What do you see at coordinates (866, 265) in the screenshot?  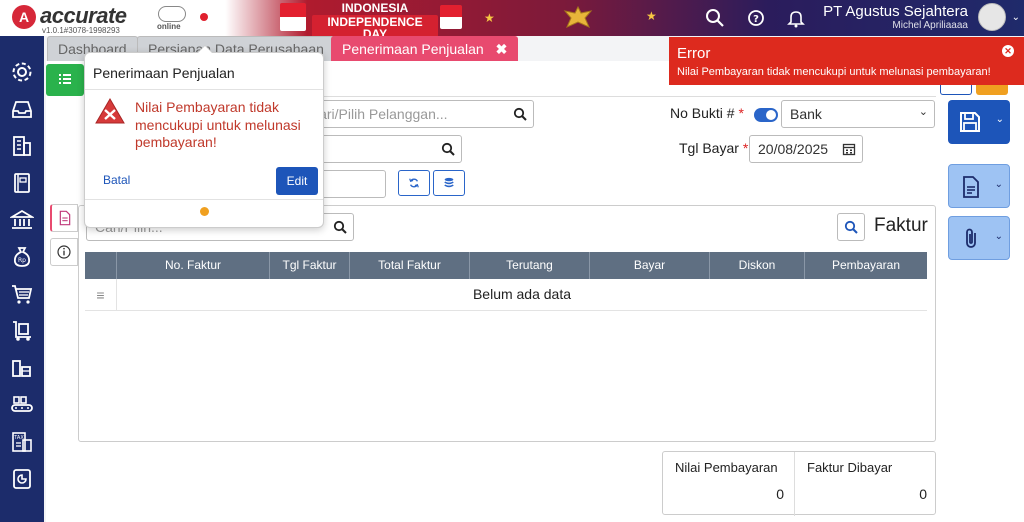 I see `table-header-cell: Pembayaran` at bounding box center [866, 265].